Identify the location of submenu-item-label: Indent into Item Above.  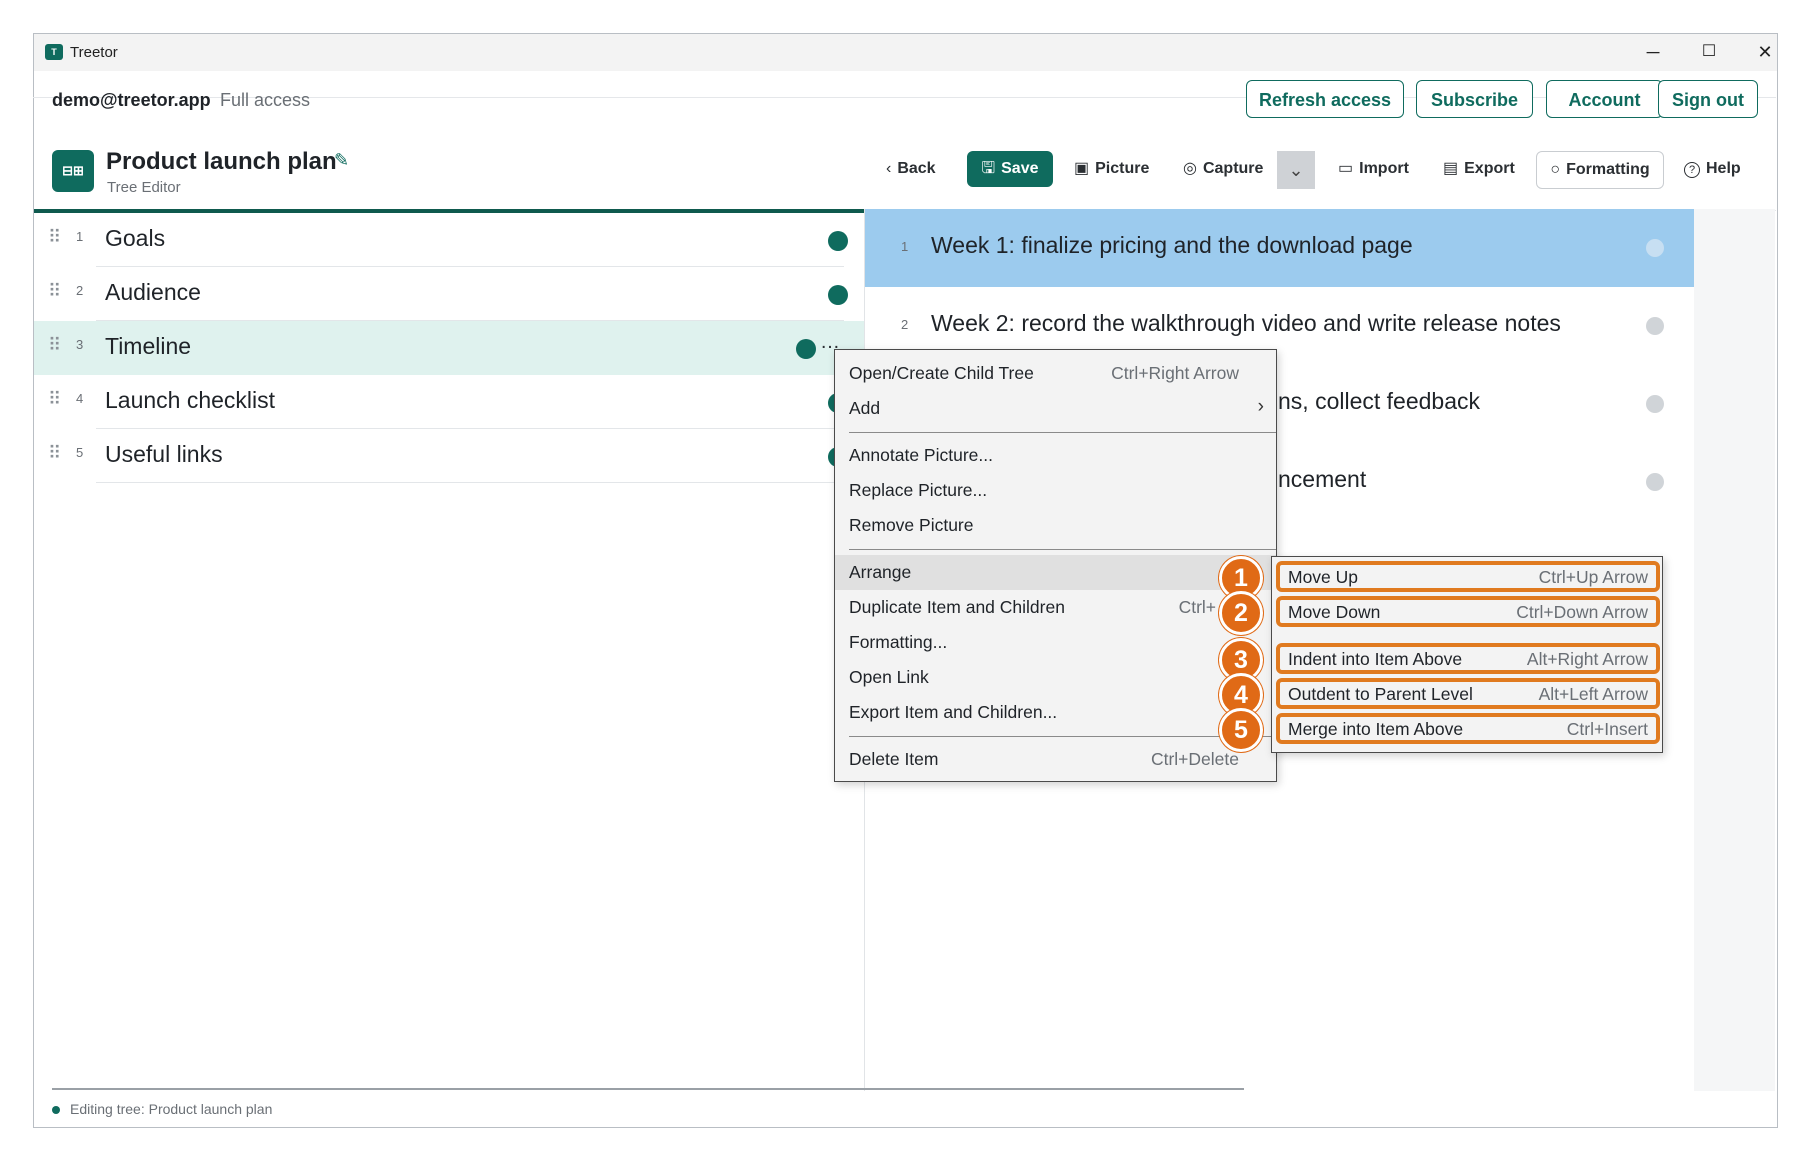
(1375, 659).